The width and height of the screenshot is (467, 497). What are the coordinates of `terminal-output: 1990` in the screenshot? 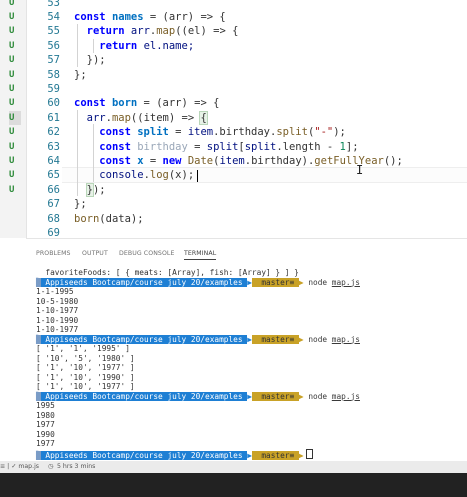 It's located at (45, 434).